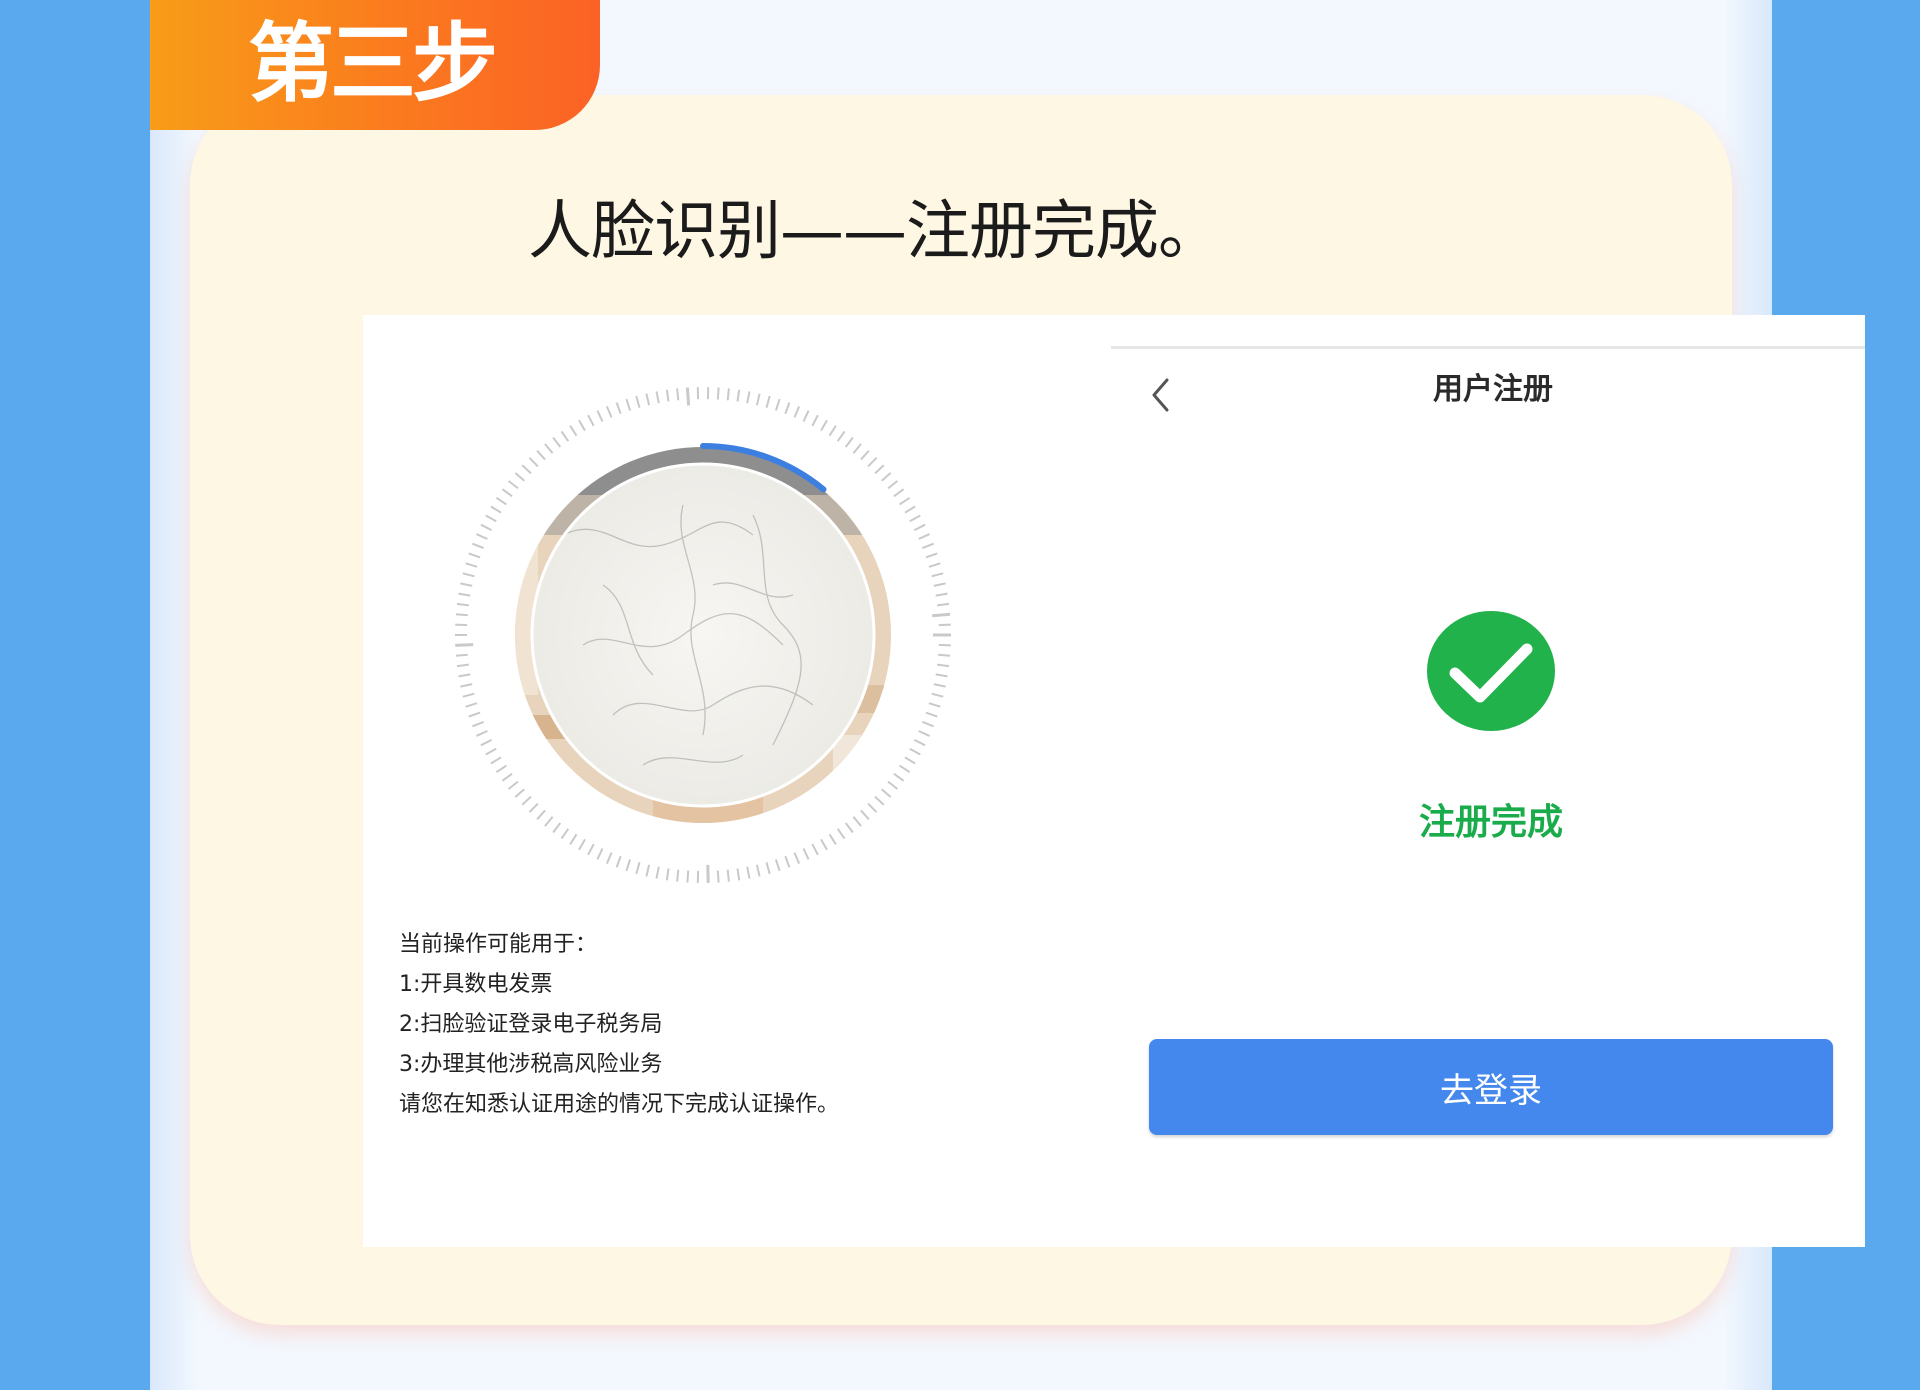 The image size is (1920, 1390). I want to click on usage-note: 请您在知悉认证用途的情况下完成认证操作。, so click(619, 1104).